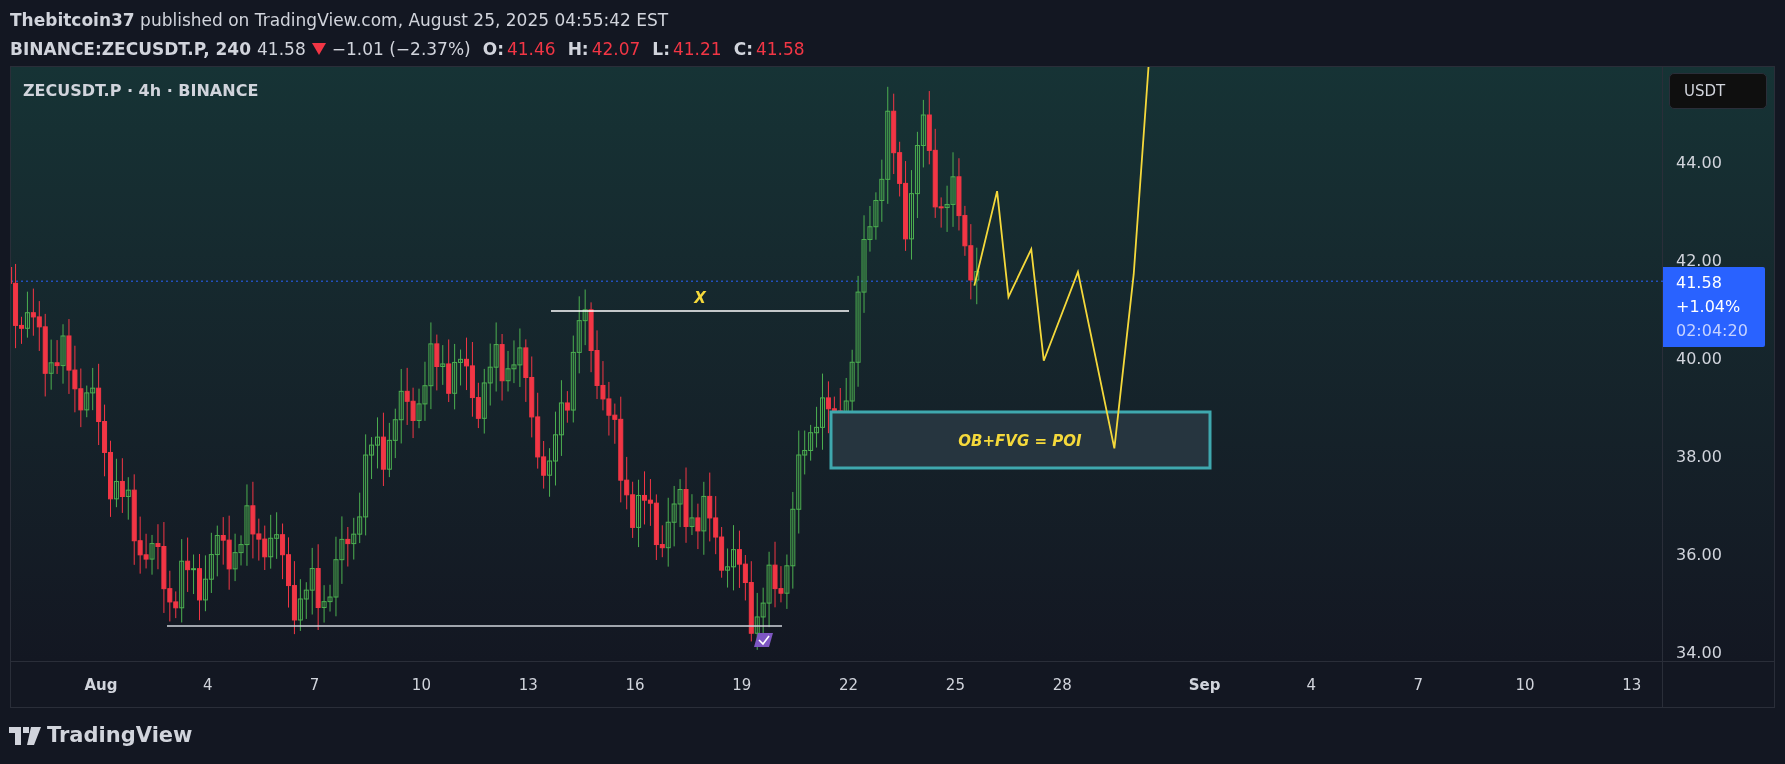 The image size is (1785, 764). Describe the element at coordinates (1699, 456) in the screenshot. I see `price-tick: 38.00` at that location.